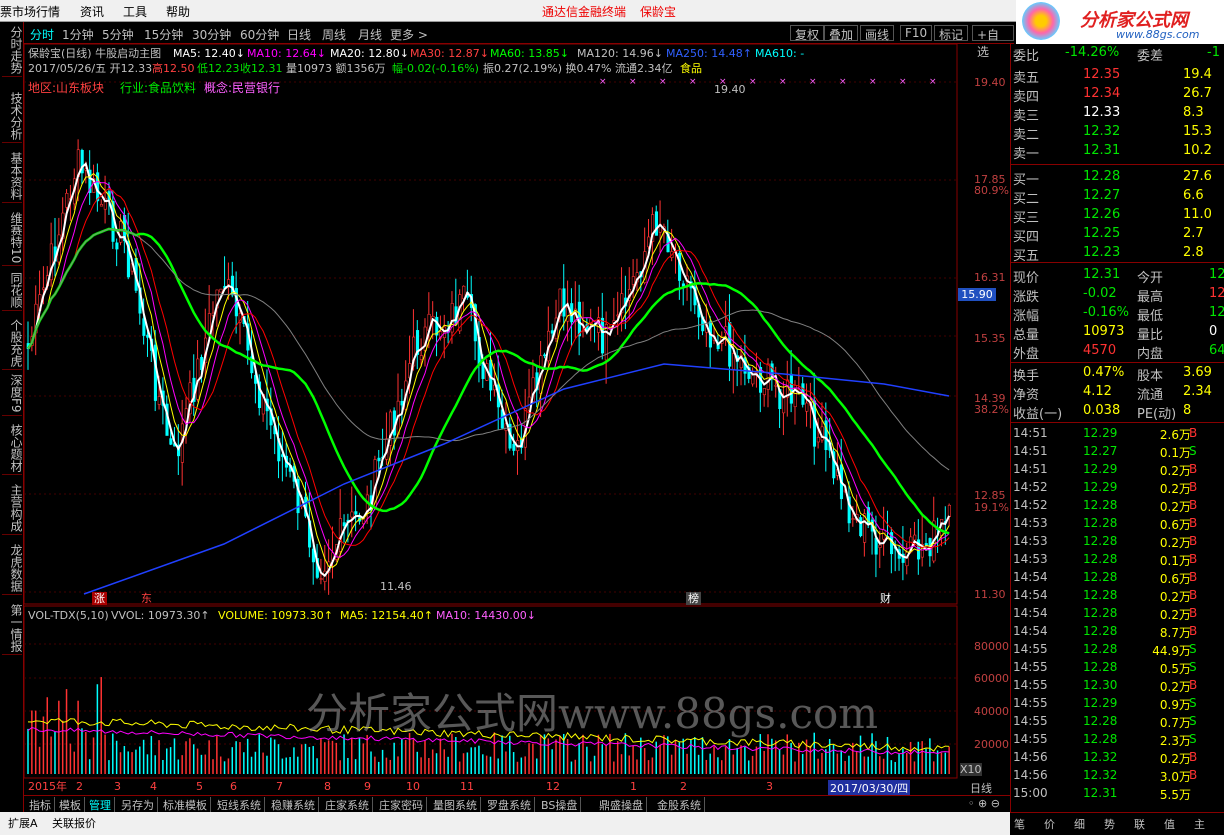 The height and width of the screenshot is (835, 1224). What do you see at coordinates (1117, 235) in the screenshot?
I see `bid-row: 买四 12.25 2.7` at bounding box center [1117, 235].